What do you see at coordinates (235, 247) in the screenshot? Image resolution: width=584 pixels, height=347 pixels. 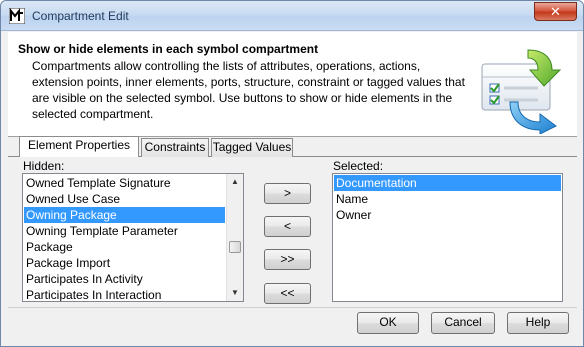 I see `scroll-thumb` at bounding box center [235, 247].